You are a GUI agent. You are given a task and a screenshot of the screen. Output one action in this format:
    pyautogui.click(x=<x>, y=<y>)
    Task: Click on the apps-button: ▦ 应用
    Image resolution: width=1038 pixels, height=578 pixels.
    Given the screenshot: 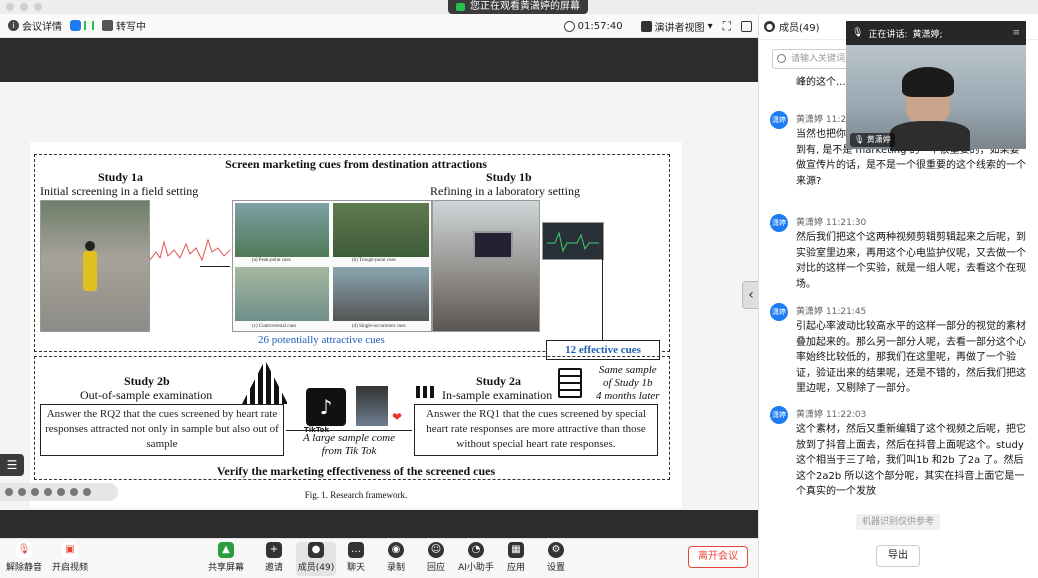 What is the action you would take?
    pyautogui.click(x=516, y=557)
    